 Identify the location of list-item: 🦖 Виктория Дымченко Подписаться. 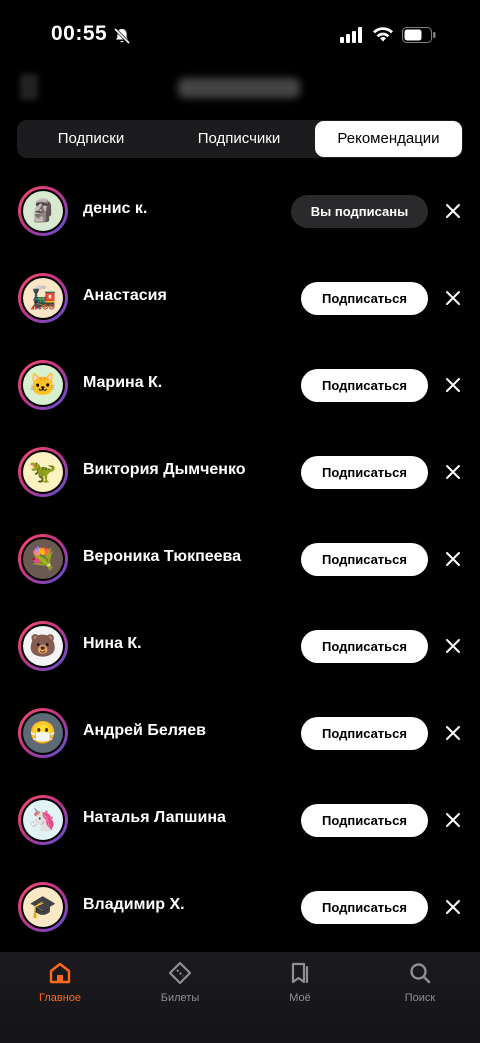
(240, 471).